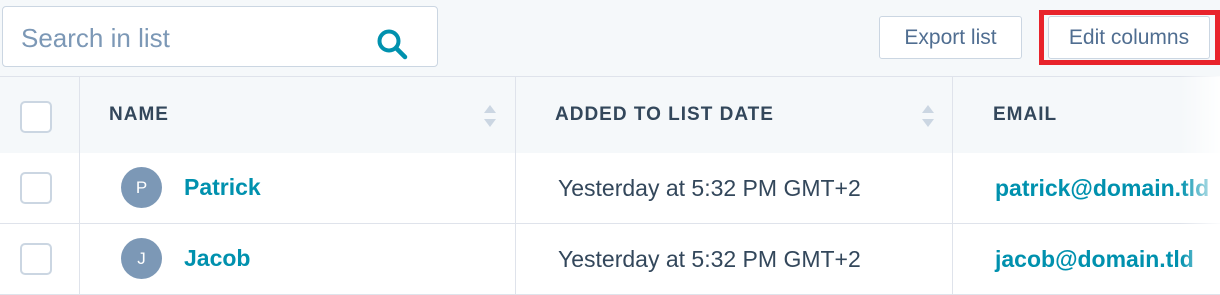  I want to click on email-link: patrick@domain.tld, so click(1102, 188).